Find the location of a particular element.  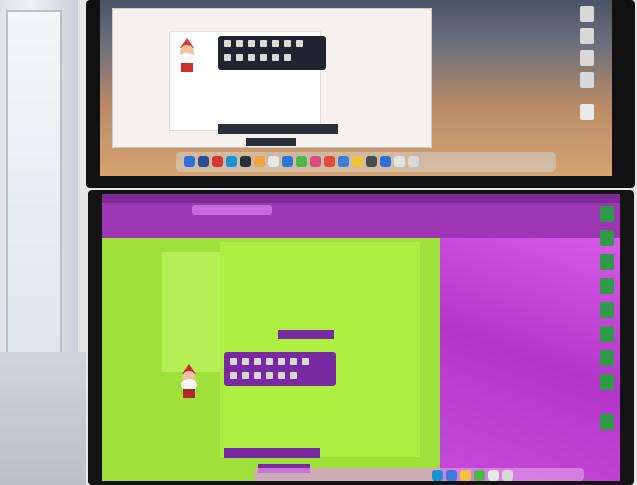

desktop-wallpaper is located at coordinates (530, 359).